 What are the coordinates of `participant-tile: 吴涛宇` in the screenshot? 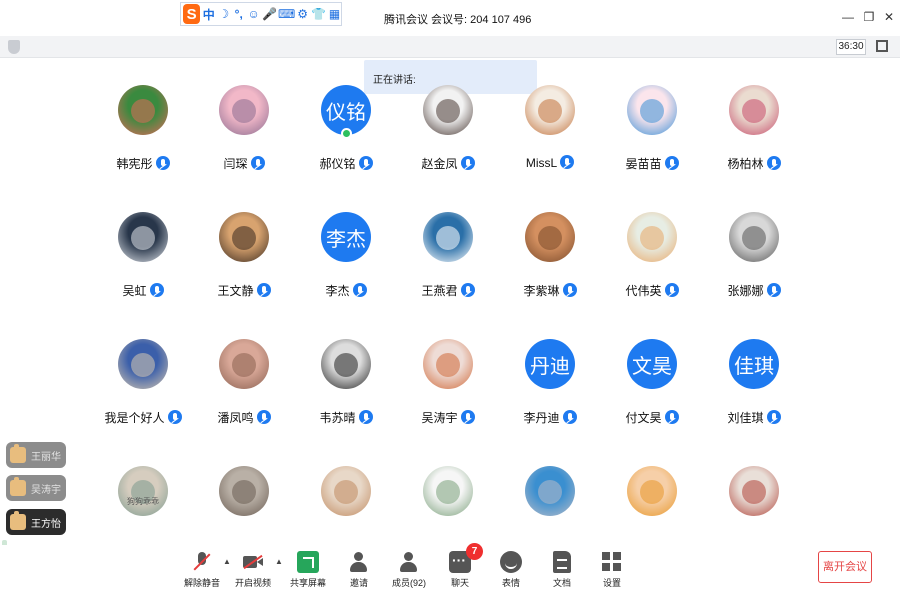 It's located at (448, 389).